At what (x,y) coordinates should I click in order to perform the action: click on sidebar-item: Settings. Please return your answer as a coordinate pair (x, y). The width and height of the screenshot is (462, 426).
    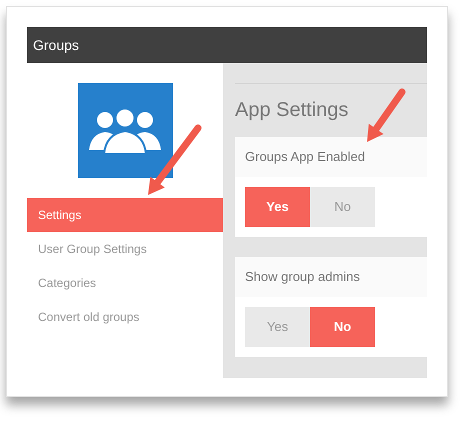
    Looking at the image, I should click on (125, 215).